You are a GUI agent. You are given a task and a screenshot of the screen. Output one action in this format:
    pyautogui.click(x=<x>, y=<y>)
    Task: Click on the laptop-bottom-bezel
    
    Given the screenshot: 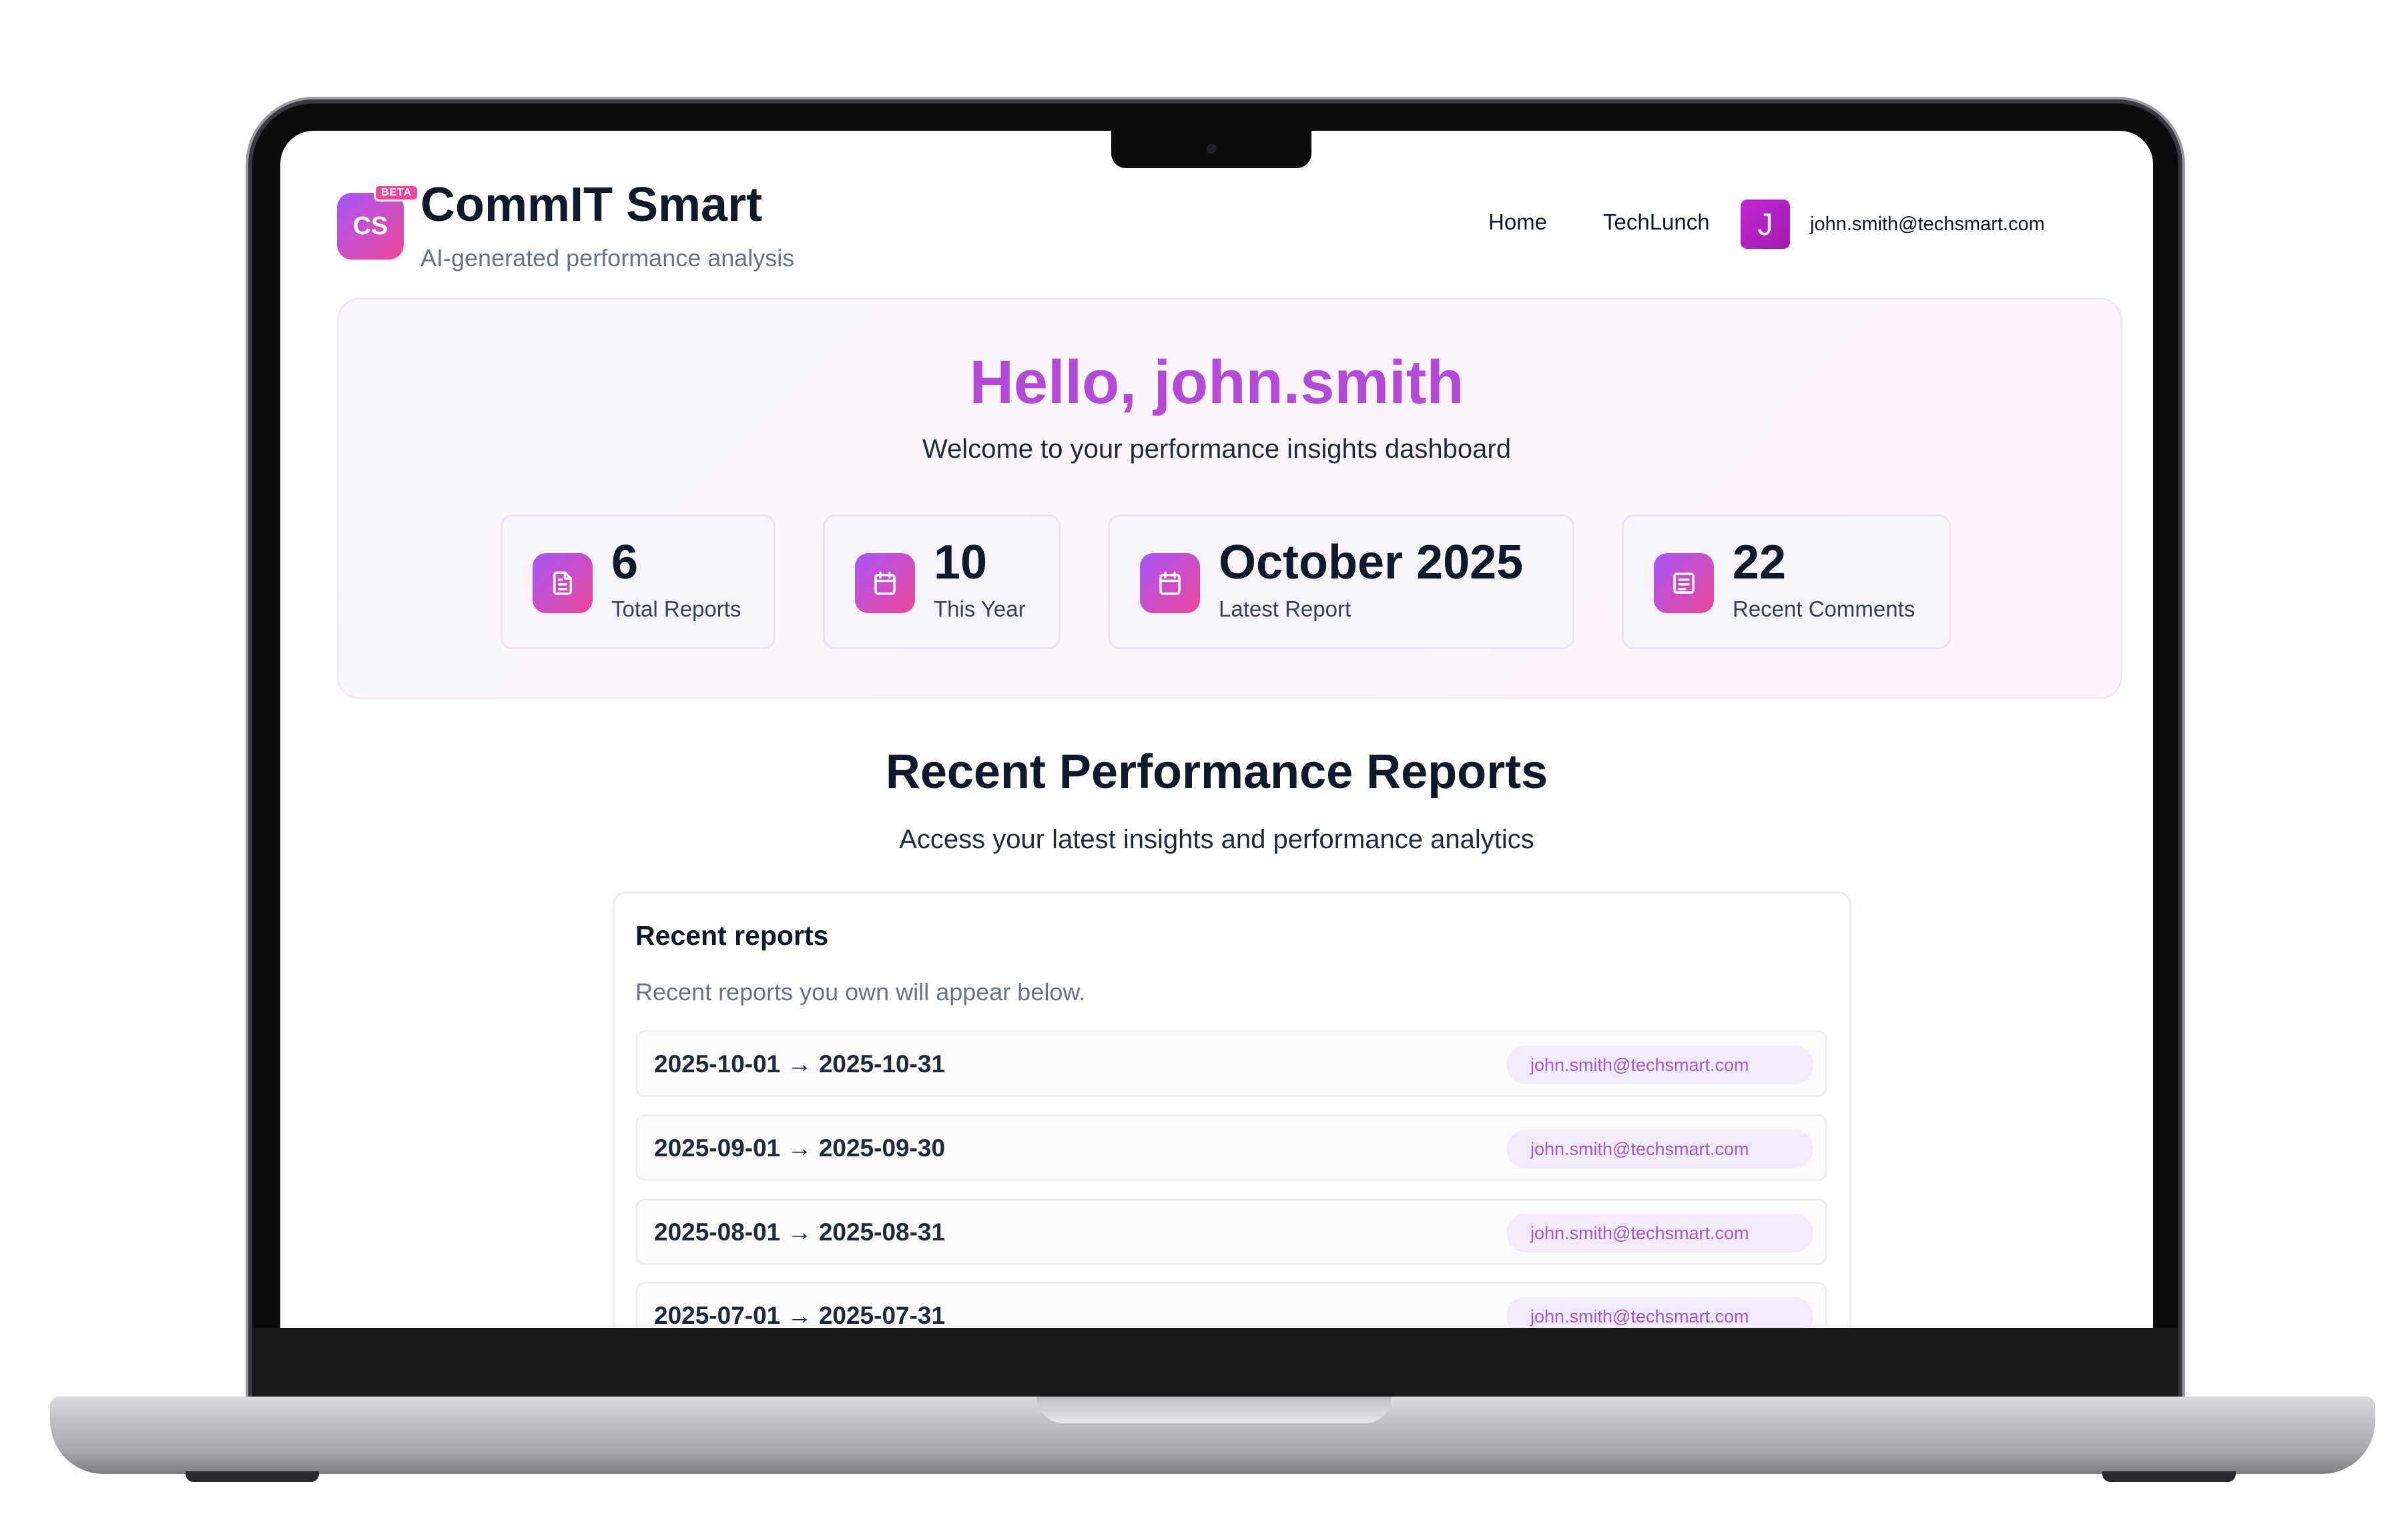 What is the action you would take?
    pyautogui.click(x=1215, y=1363)
    